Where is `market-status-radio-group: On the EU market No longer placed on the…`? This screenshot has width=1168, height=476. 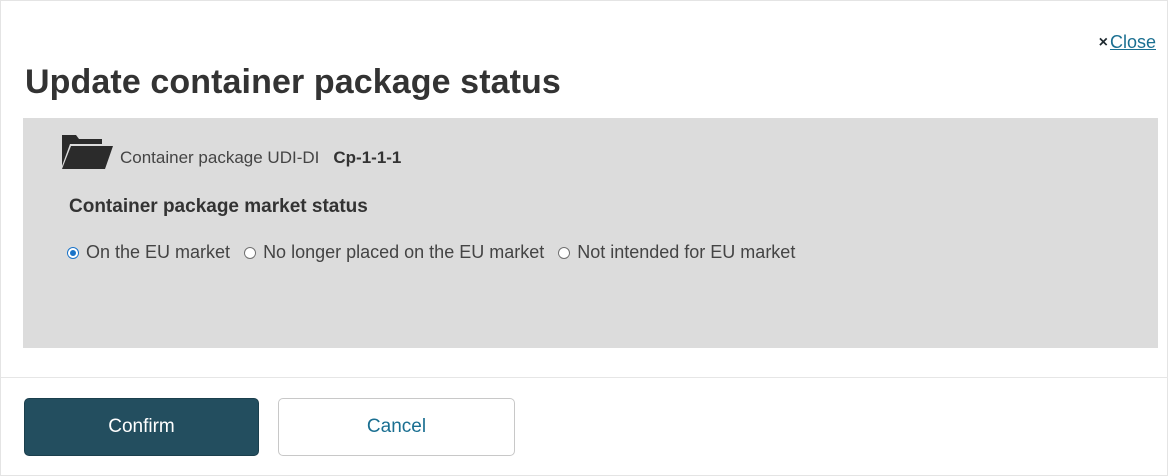
market-status-radio-group: On the EU market No longer placed on the… is located at coordinates (438, 252).